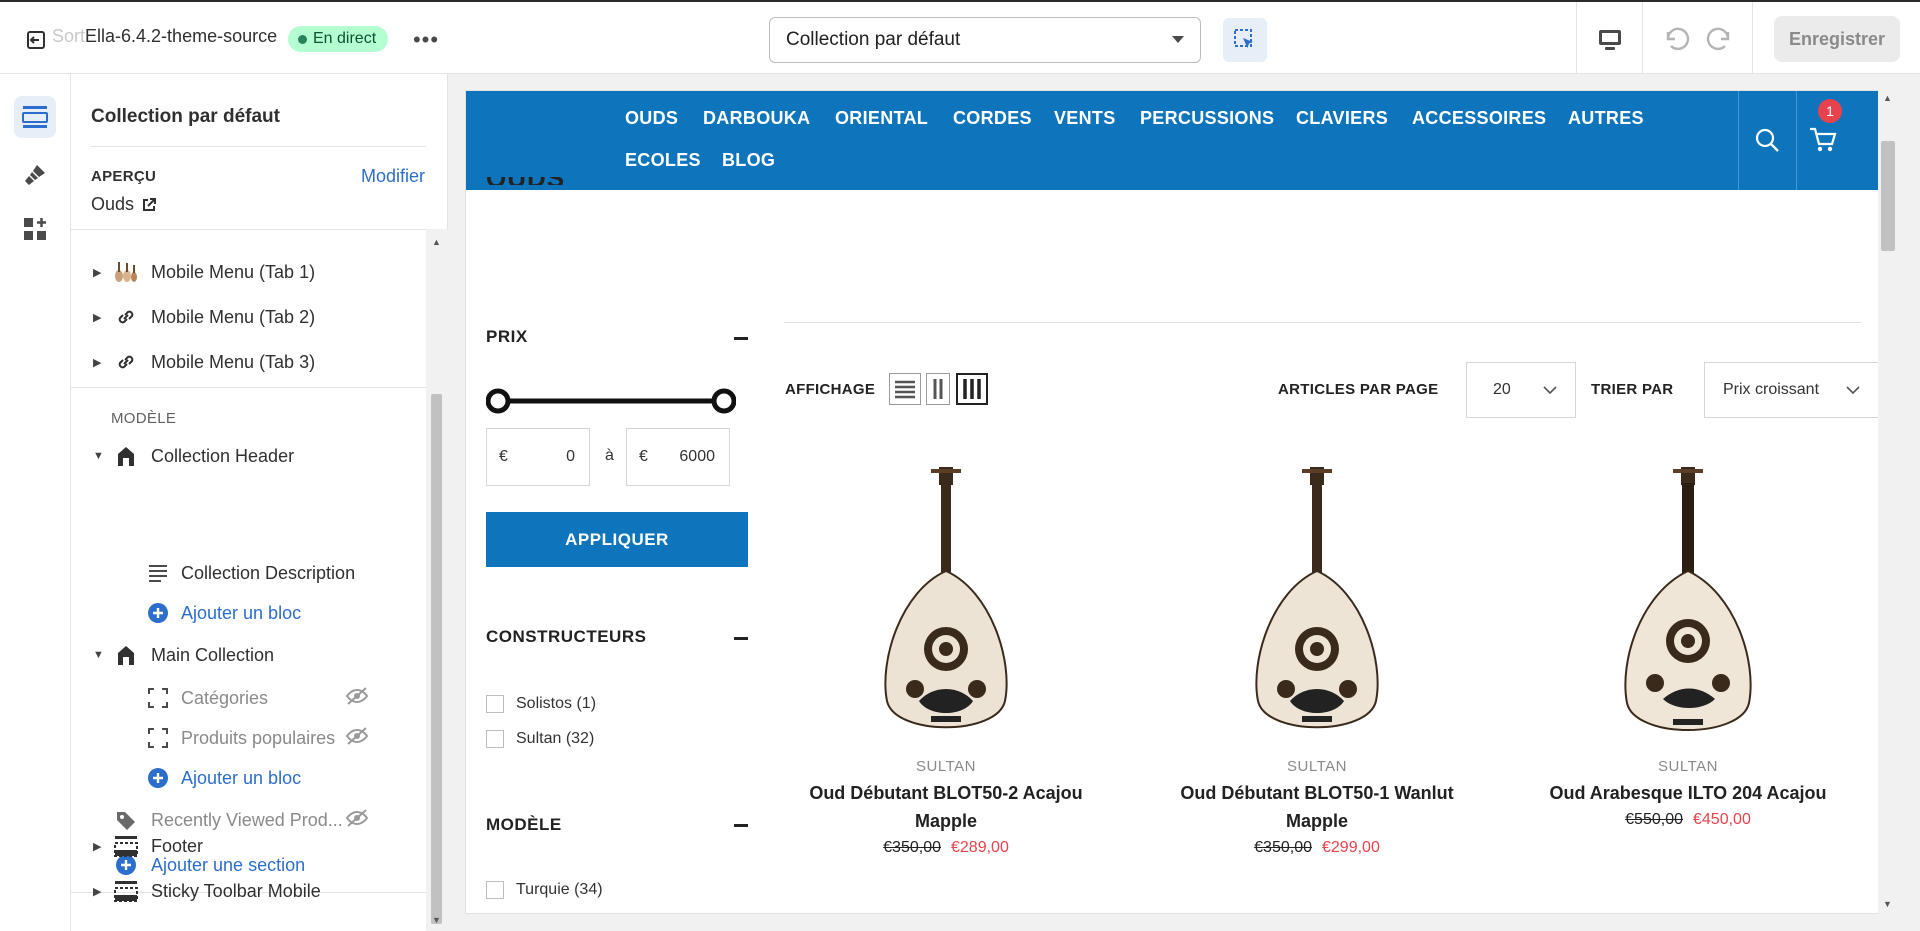  I want to click on nav-link: CLAVIERS, so click(1342, 118).